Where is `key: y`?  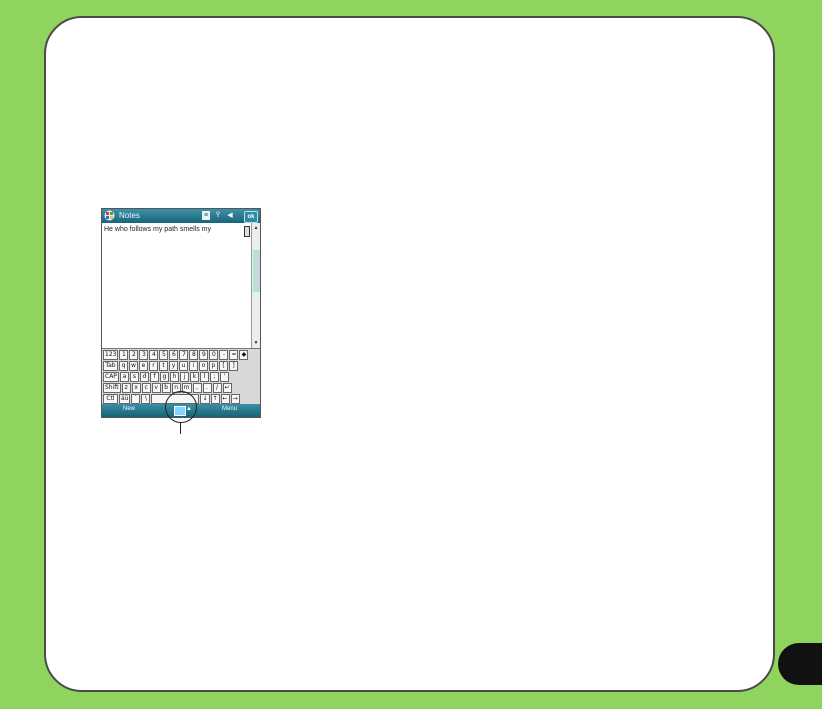
key: y is located at coordinates (173, 366).